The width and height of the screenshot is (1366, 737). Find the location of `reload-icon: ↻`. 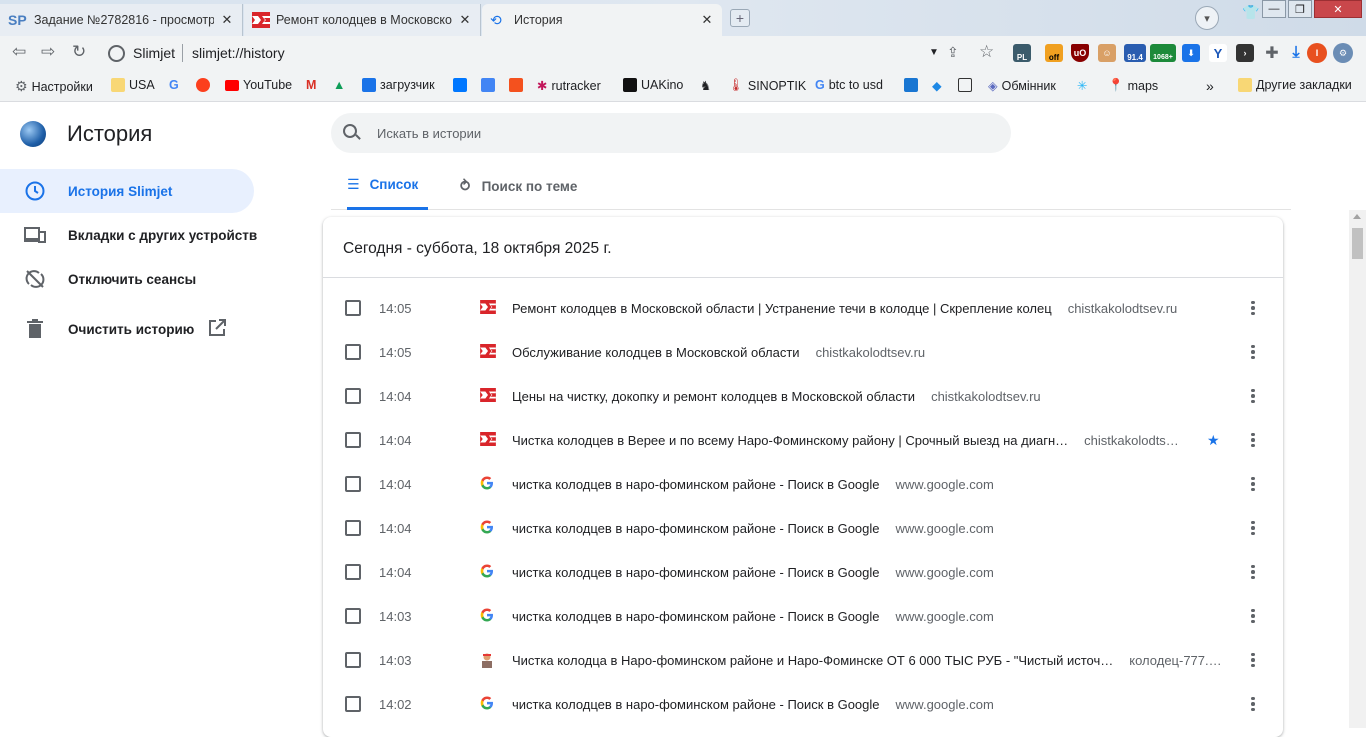

reload-icon: ↻ is located at coordinates (79, 52).